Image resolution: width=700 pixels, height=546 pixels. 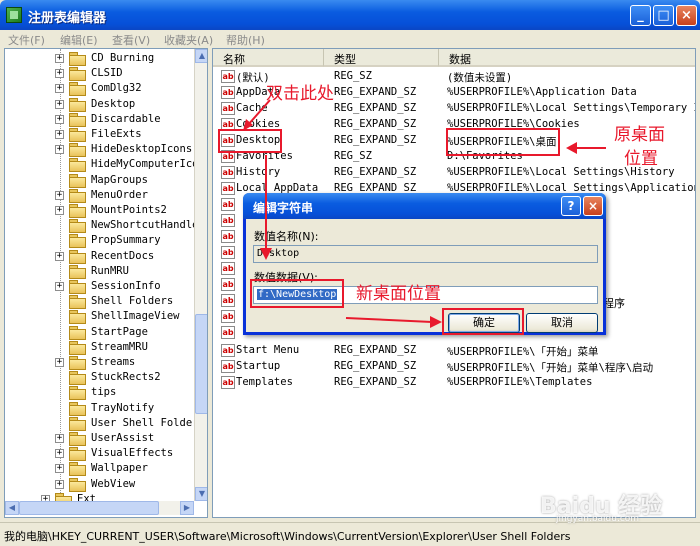 I want to click on arrow-to-ok-head, so click(x=436, y=322).